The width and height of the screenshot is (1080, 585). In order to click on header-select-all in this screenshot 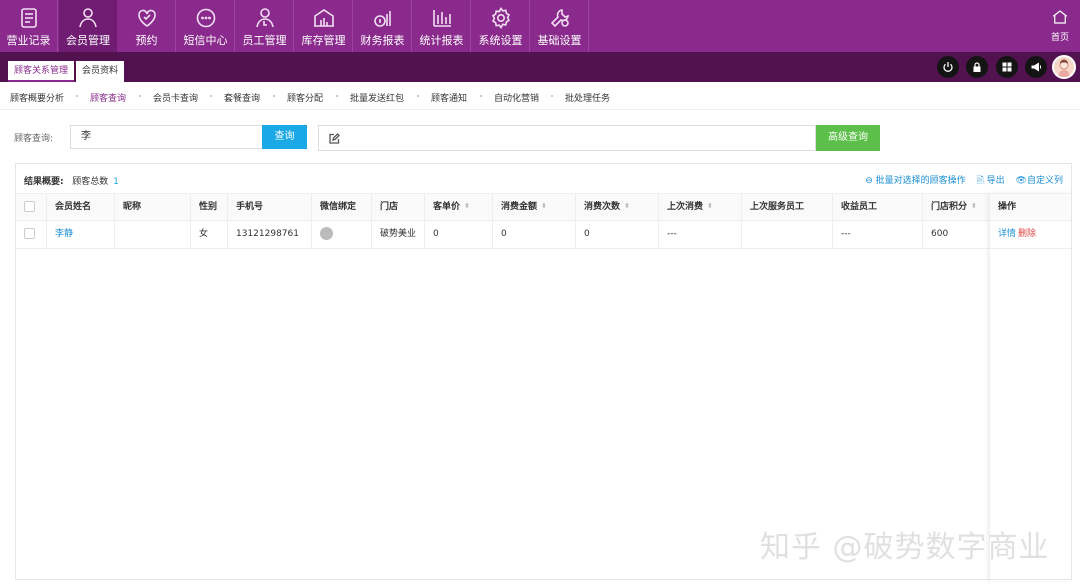, I will do `click(31, 207)`.